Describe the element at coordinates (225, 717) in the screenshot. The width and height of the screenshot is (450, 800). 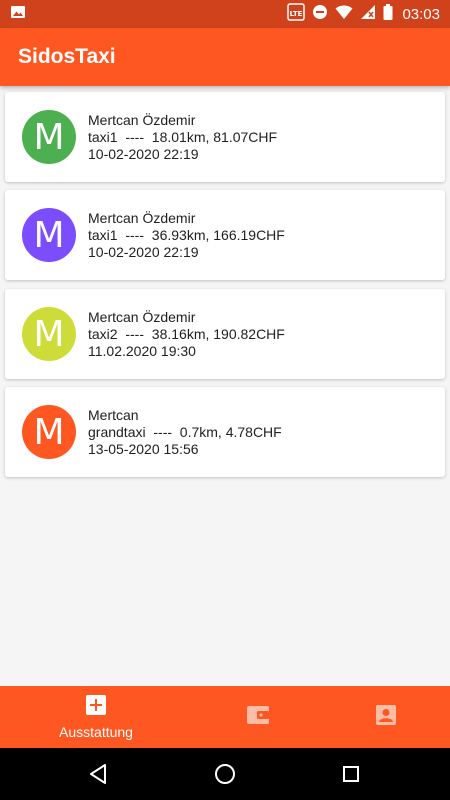
I see `bottom-navigation: Ausstattung` at that location.